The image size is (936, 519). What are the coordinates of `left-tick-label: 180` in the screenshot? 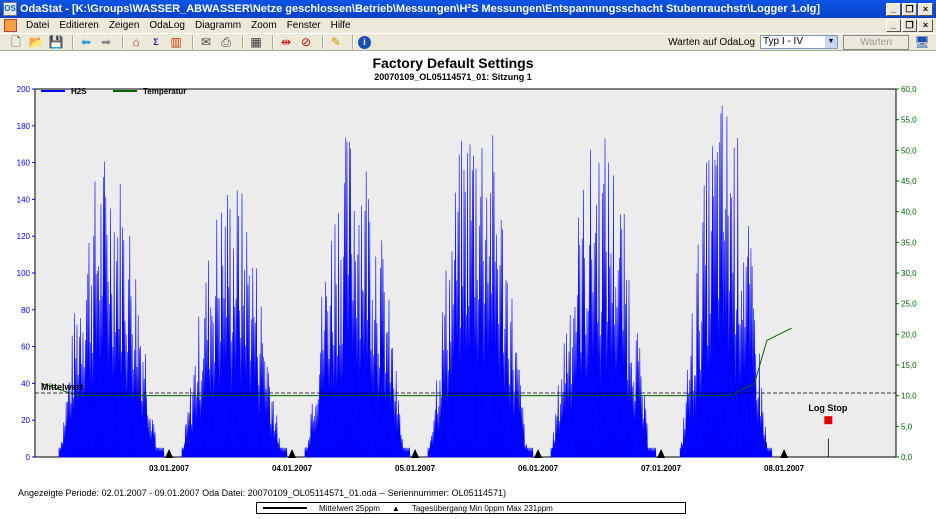 It's located at (24, 126).